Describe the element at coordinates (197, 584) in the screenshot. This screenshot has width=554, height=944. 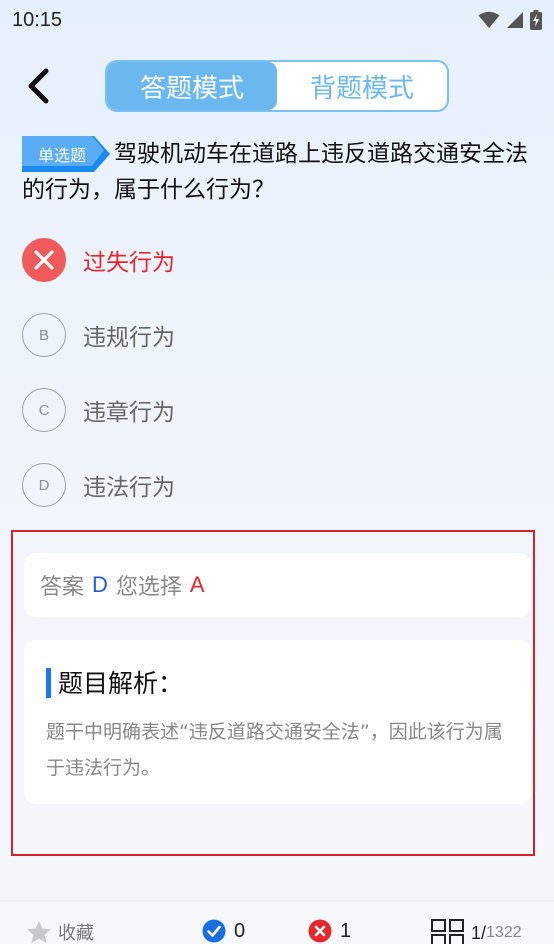
I see `your-choice: A` at that location.